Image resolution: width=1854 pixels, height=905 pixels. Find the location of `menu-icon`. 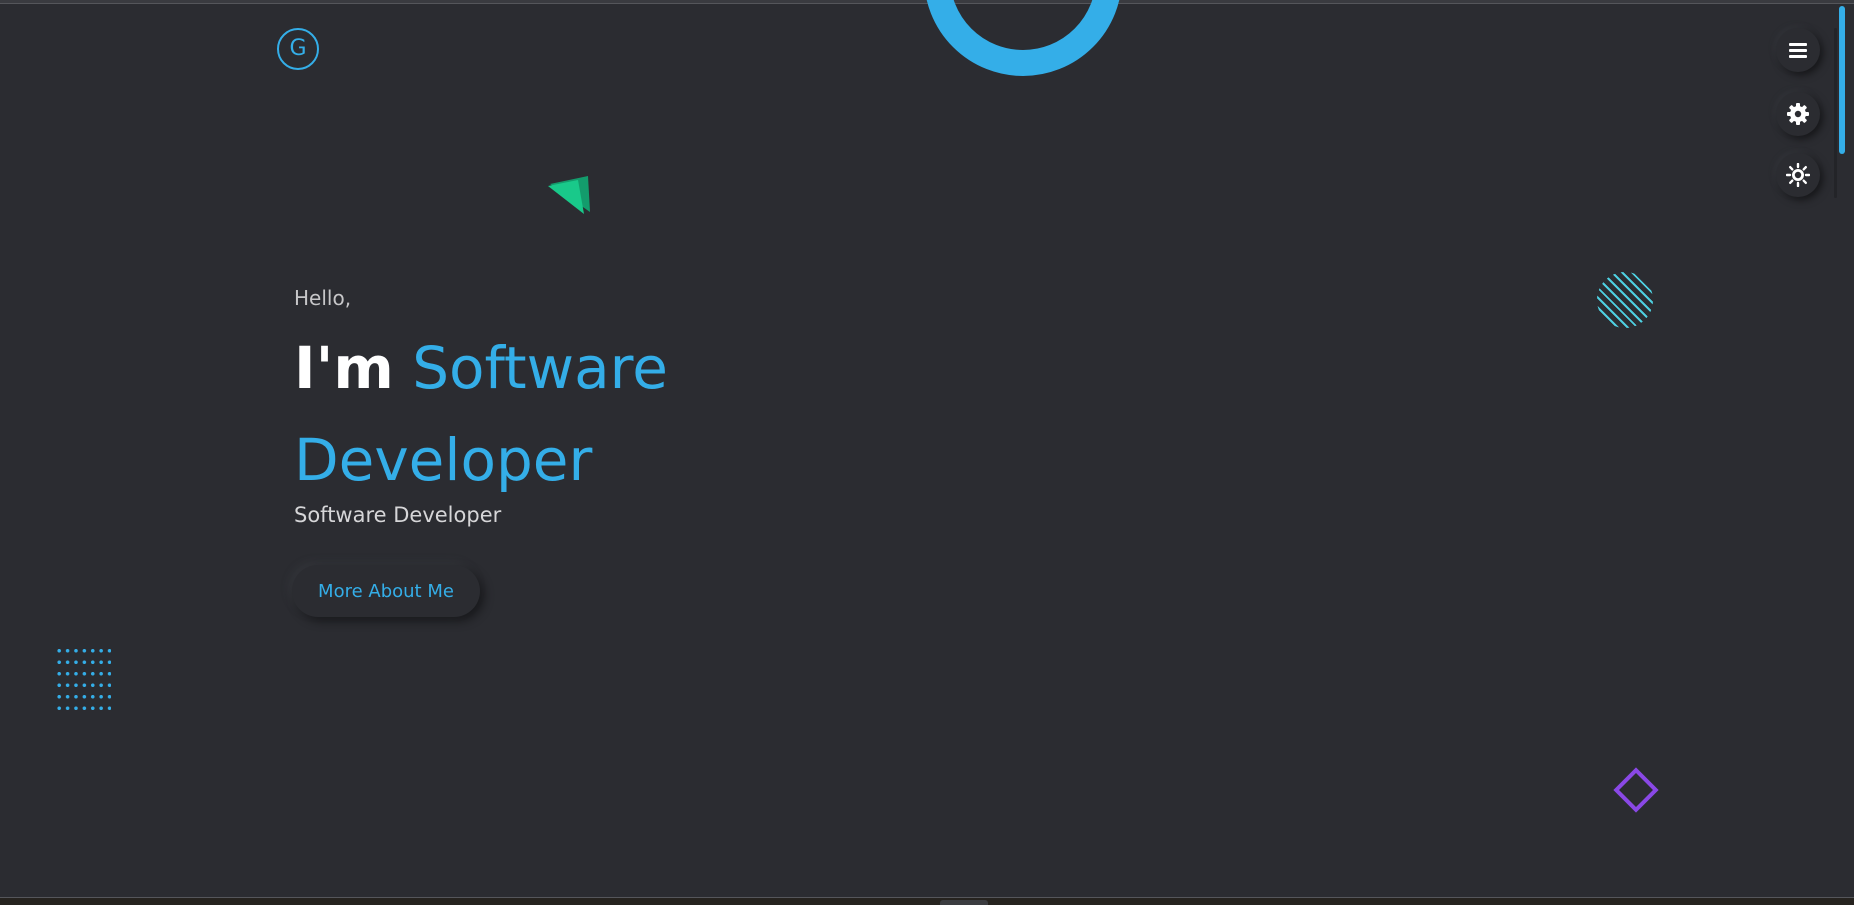

menu-icon is located at coordinates (1798, 50).